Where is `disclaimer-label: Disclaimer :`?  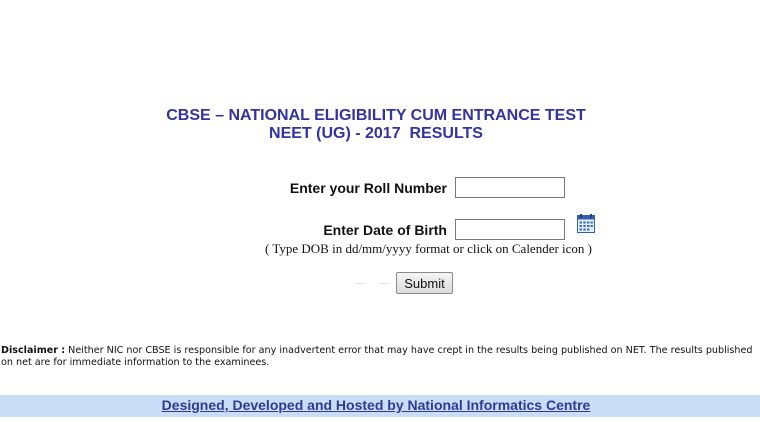
disclaimer-label: Disclaimer : is located at coordinates (33, 350).